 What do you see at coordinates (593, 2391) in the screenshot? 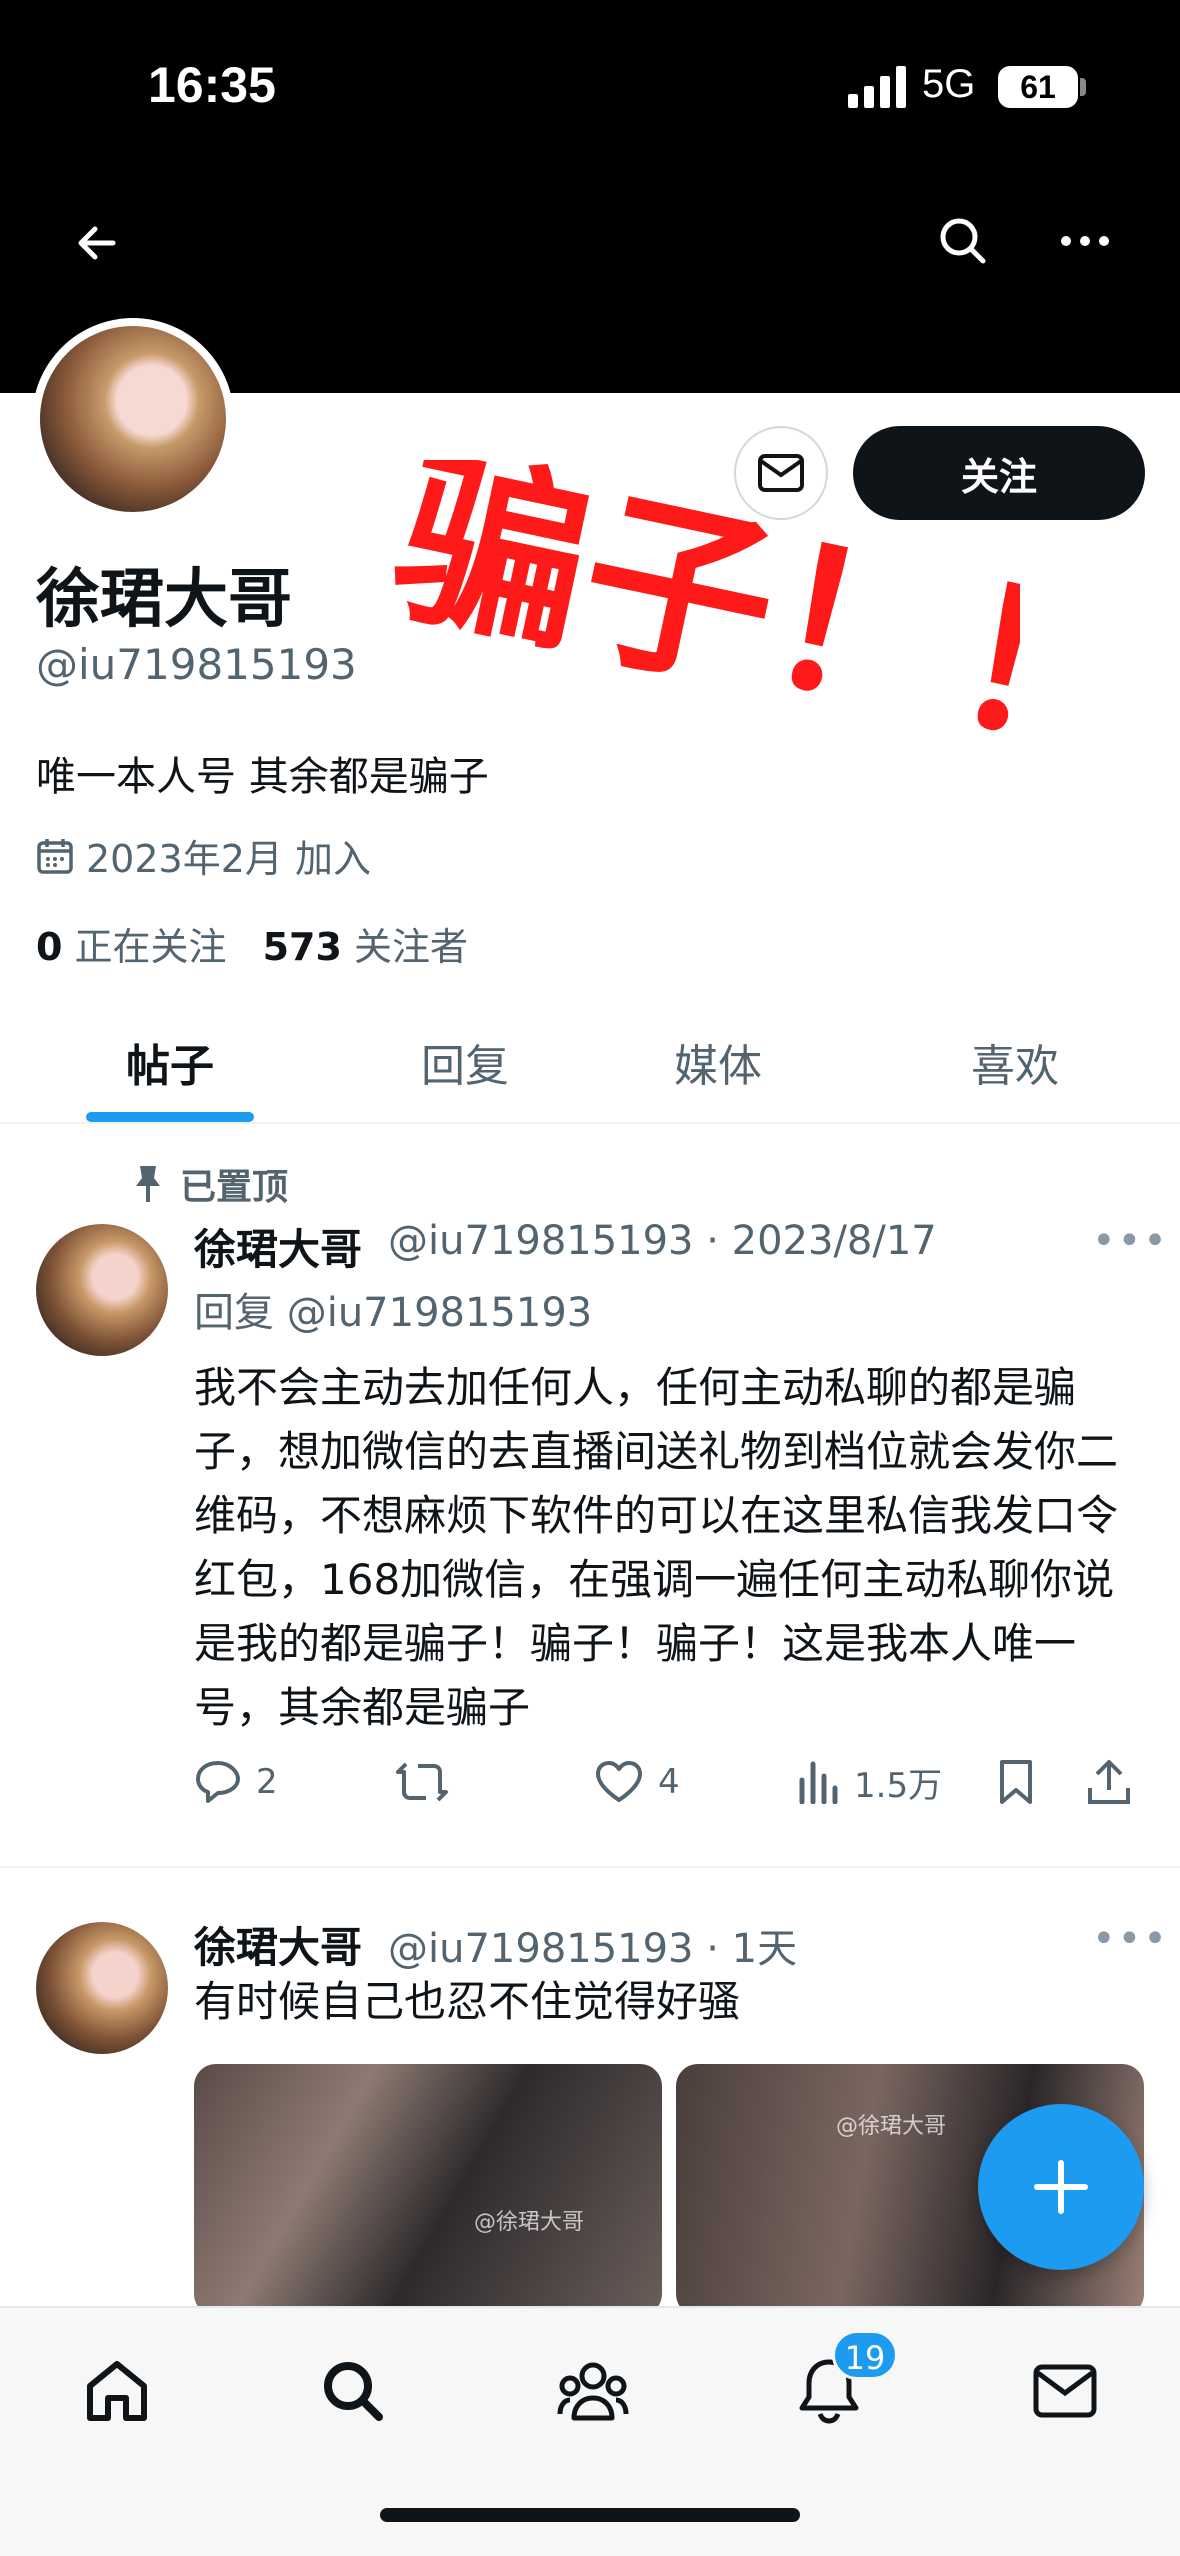
I see `communities-icon` at bounding box center [593, 2391].